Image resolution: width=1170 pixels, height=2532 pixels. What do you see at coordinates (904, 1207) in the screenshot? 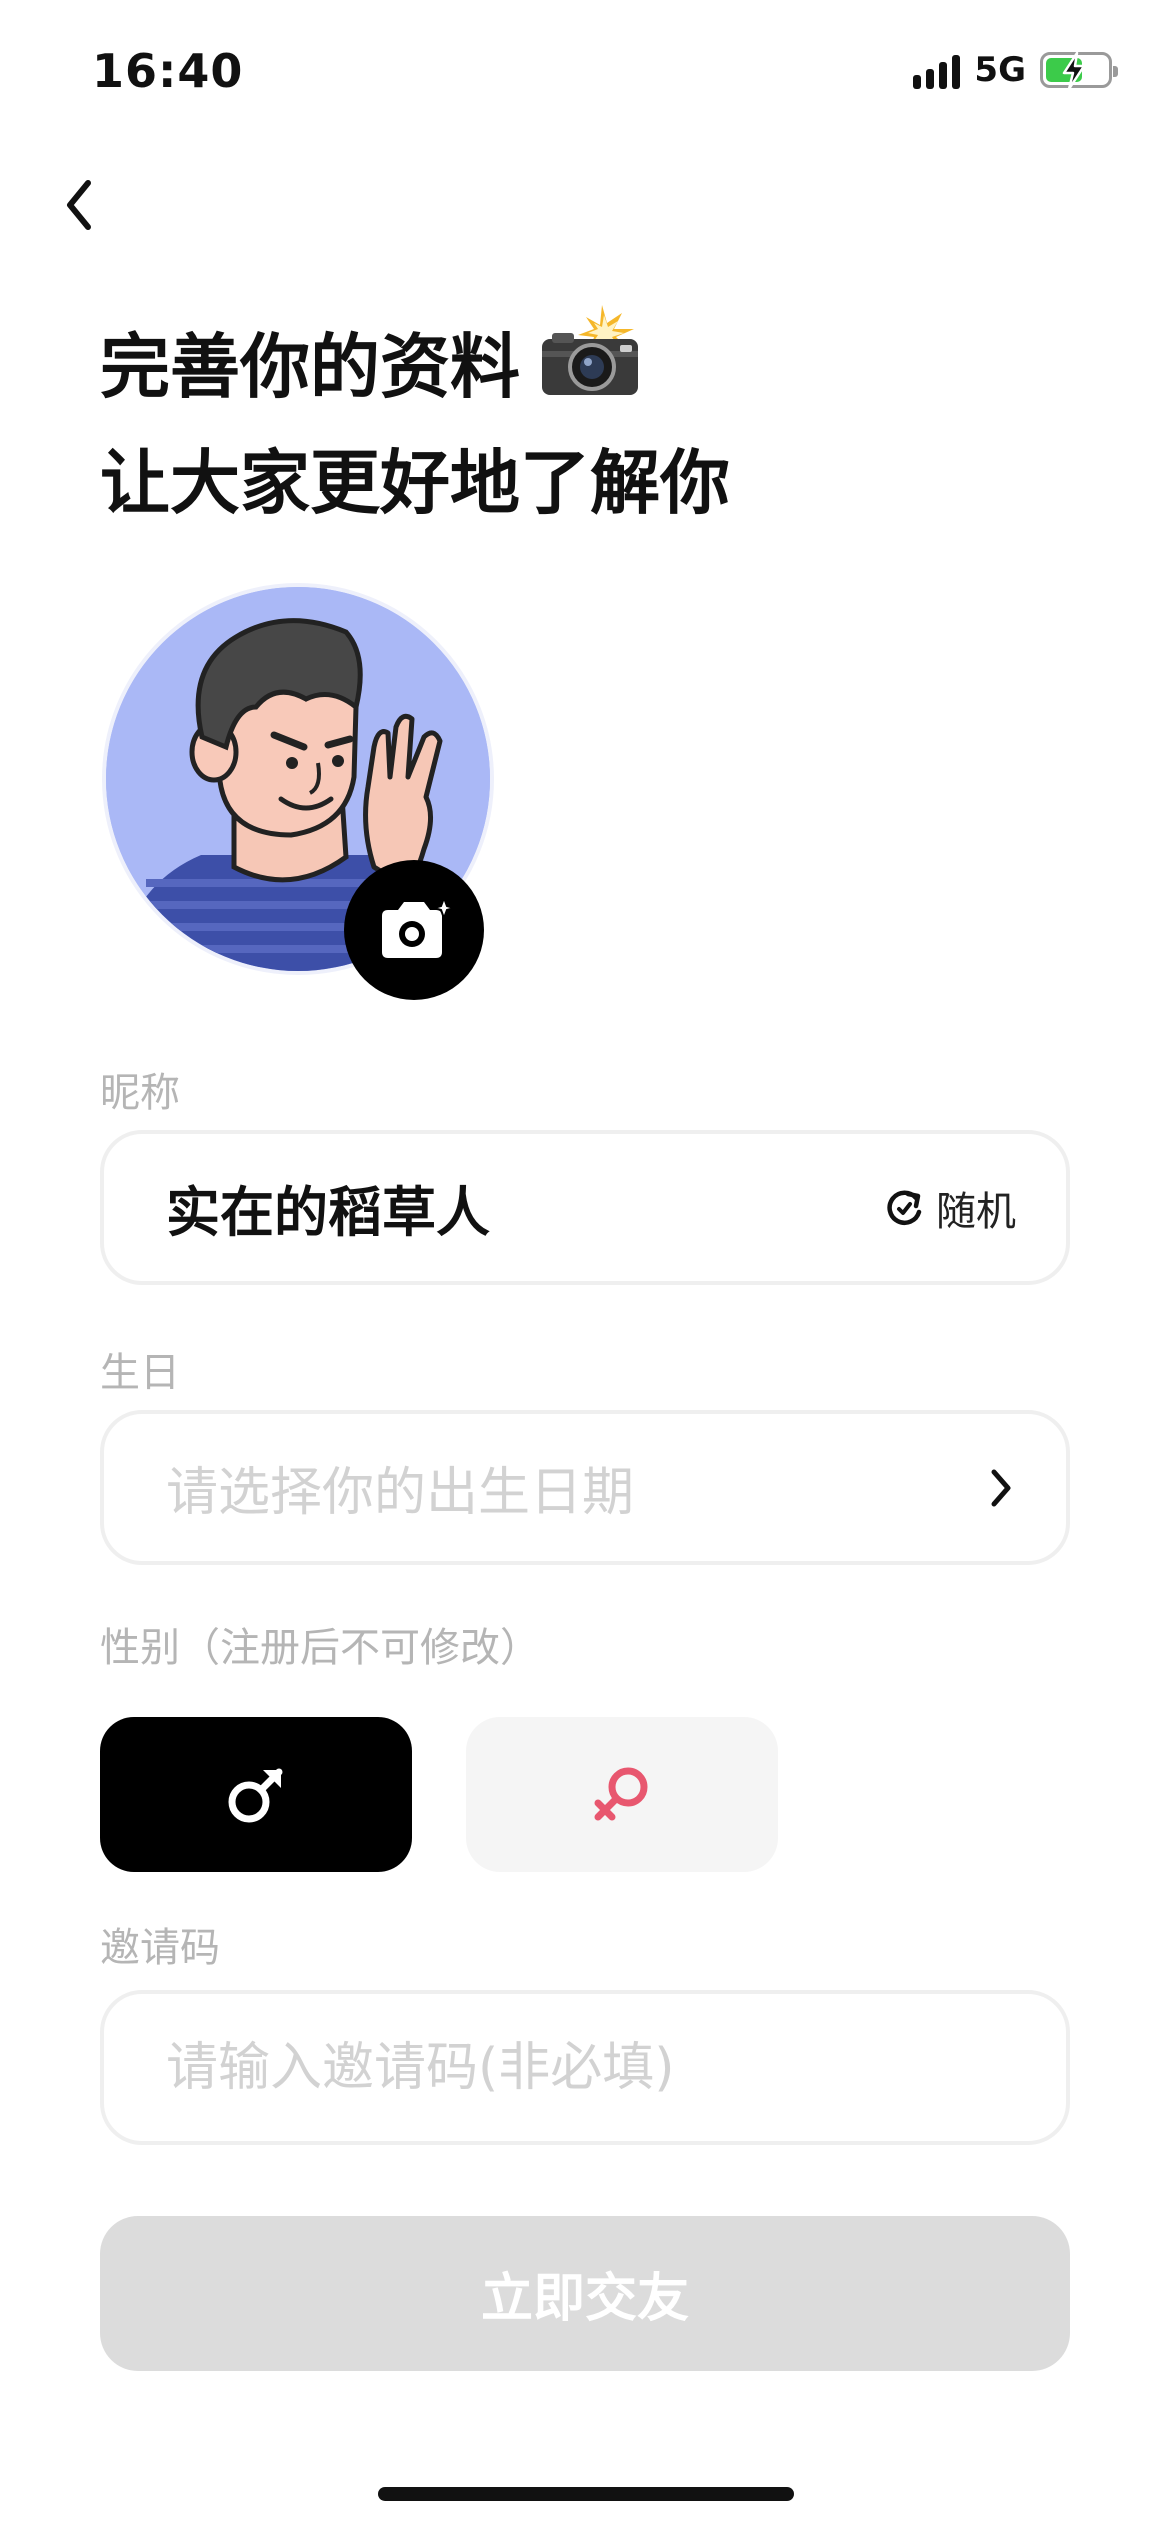
I see `refresh-icon` at bounding box center [904, 1207].